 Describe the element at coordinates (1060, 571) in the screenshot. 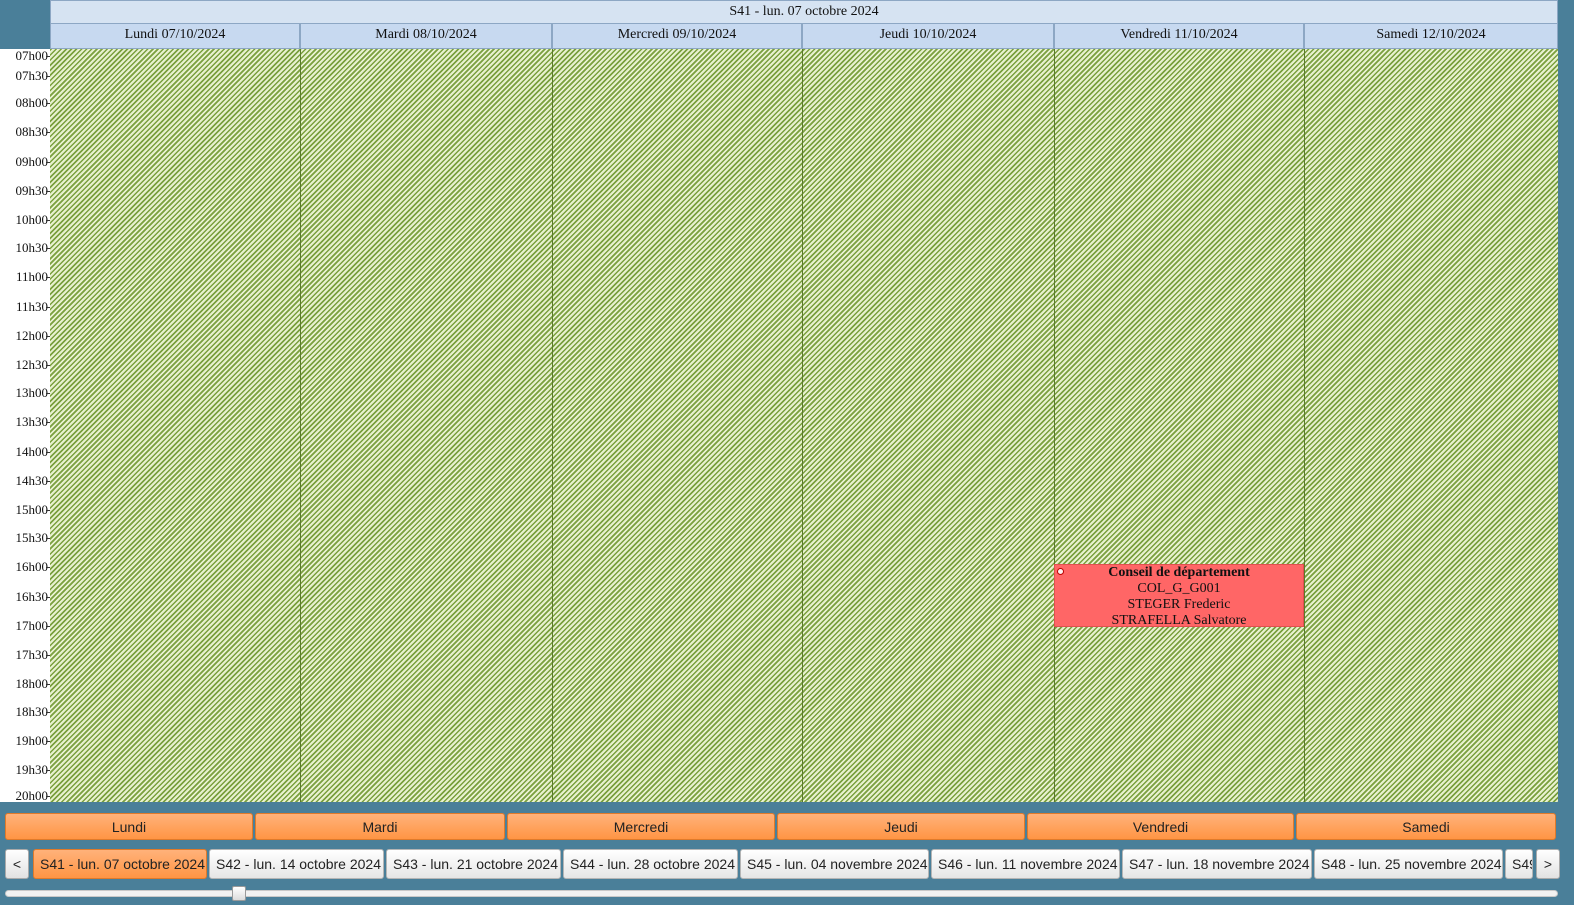

I see `event-marker-icon` at that location.